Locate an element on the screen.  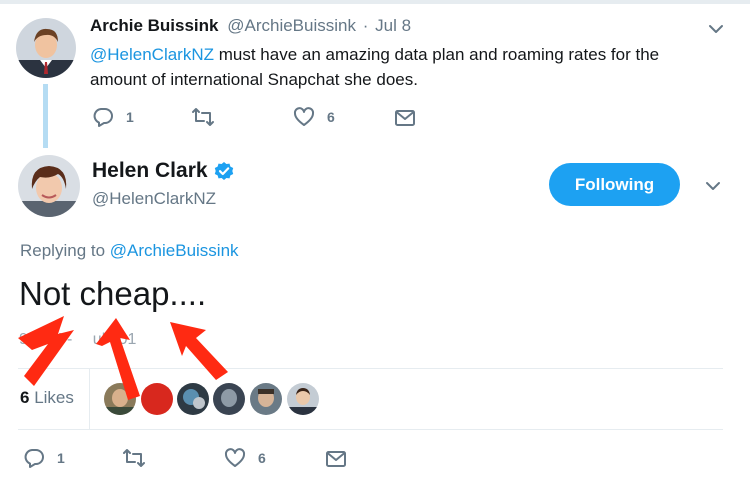
main-like-count: 6 is located at coordinates (262, 458).